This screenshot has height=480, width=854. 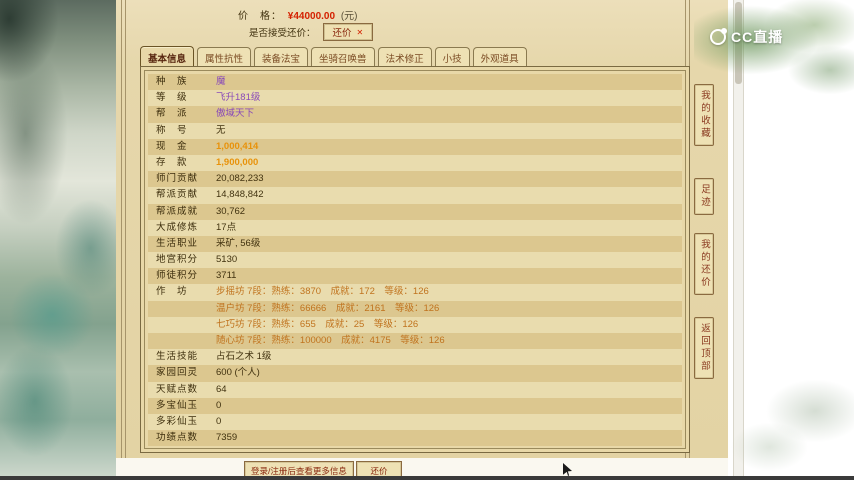 I want to click on bargain-button: 还价 ✕, so click(x=348, y=32).